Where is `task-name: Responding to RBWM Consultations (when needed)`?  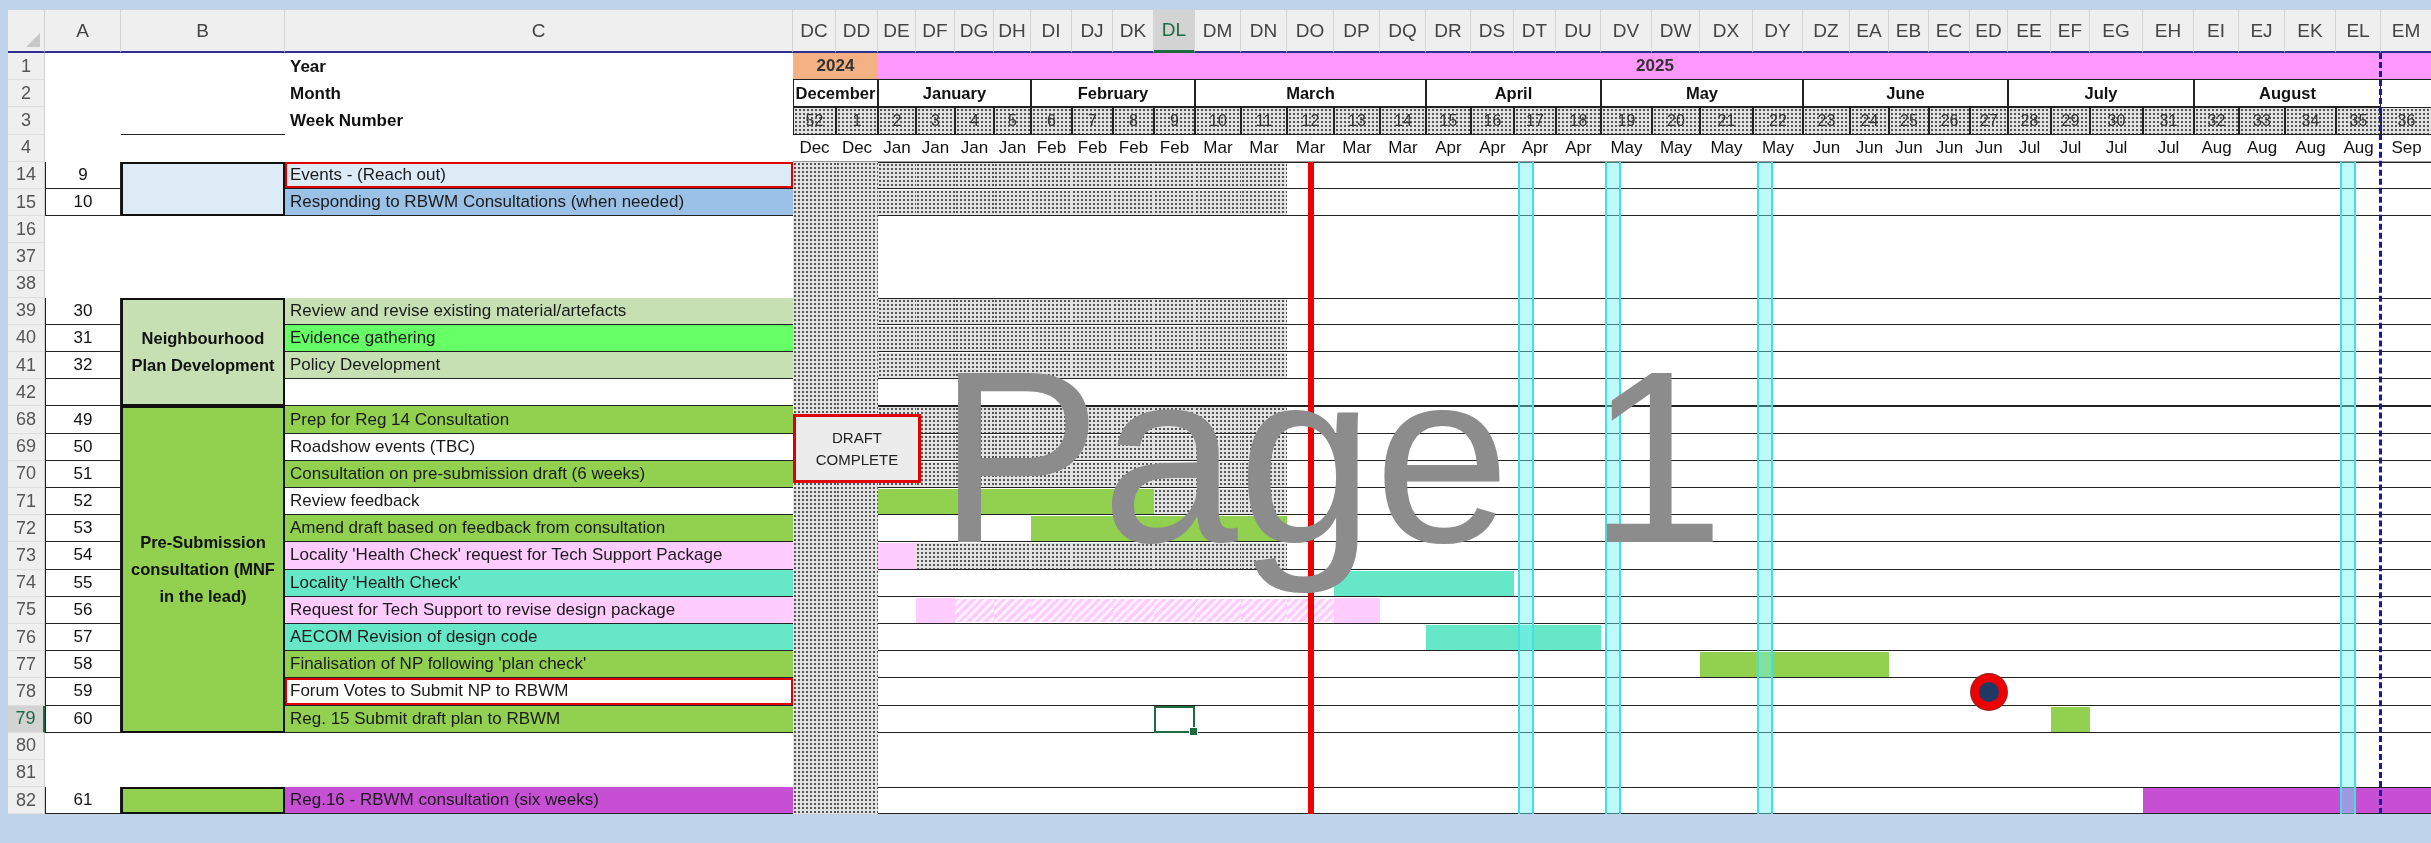
task-name: Responding to RBWM Consultations (when needed) is located at coordinates (539, 202).